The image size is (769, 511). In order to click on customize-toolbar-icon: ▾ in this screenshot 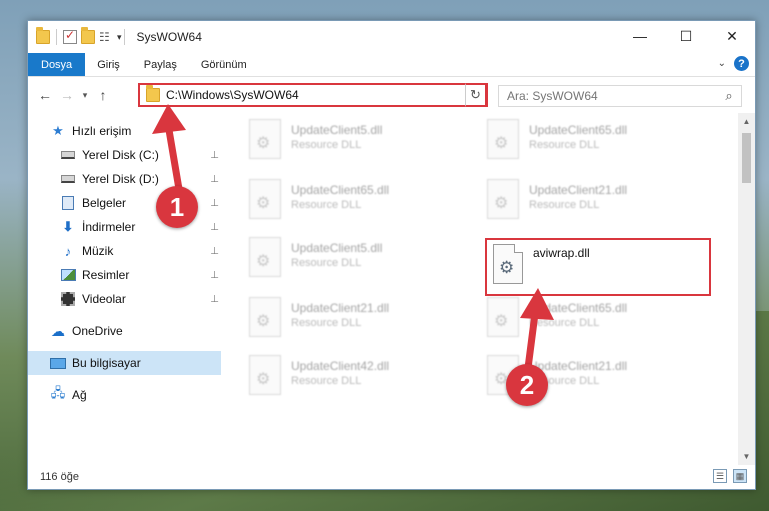, I will do `click(119, 37)`.